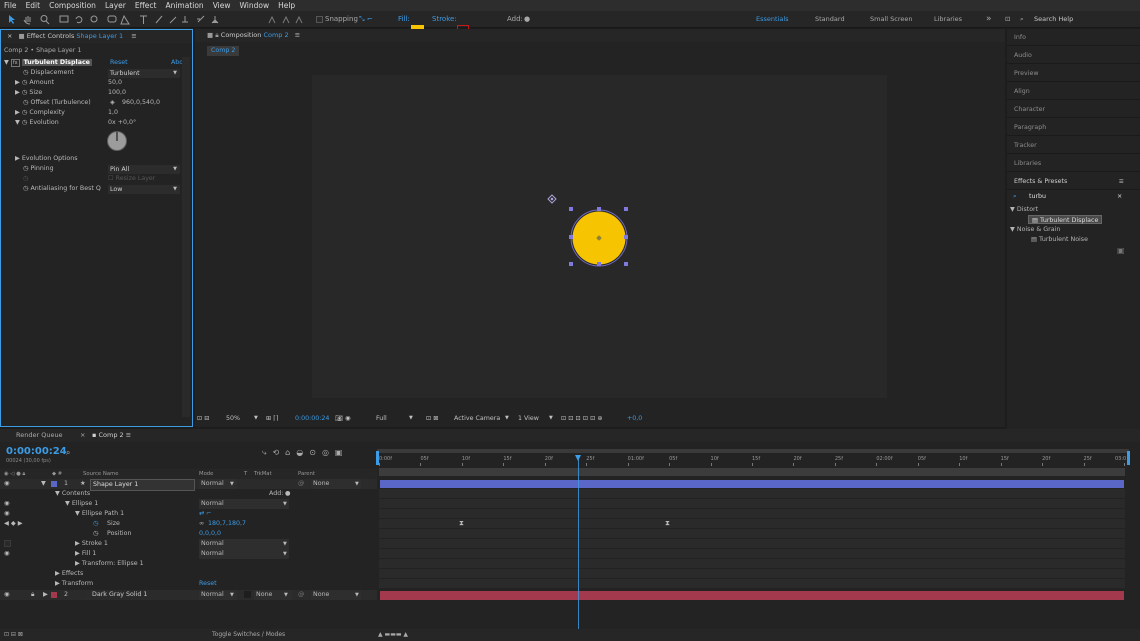 The height and width of the screenshot is (641, 1140). I want to click on stroke1-mode-dropdown: Normal, so click(244, 544).